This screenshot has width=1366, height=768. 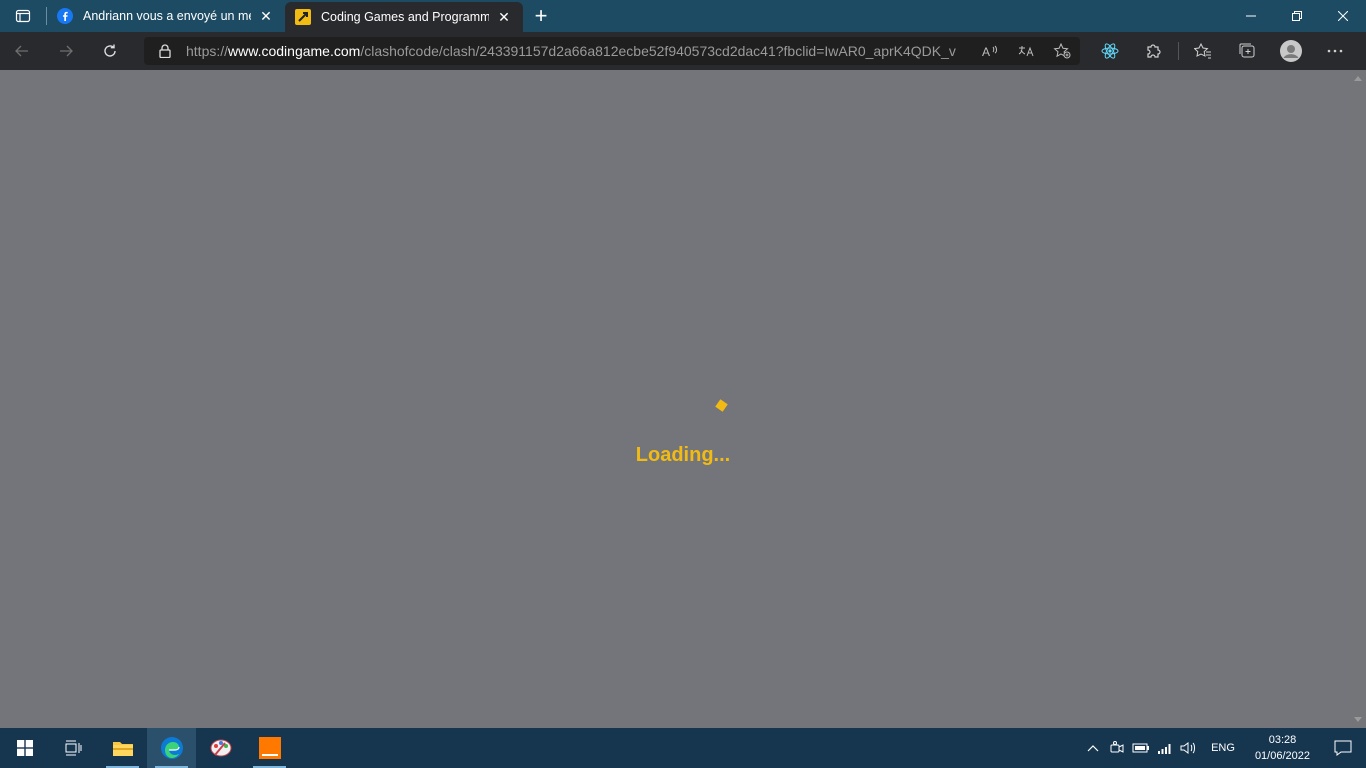 I want to click on start-icon, so click(x=24, y=748).